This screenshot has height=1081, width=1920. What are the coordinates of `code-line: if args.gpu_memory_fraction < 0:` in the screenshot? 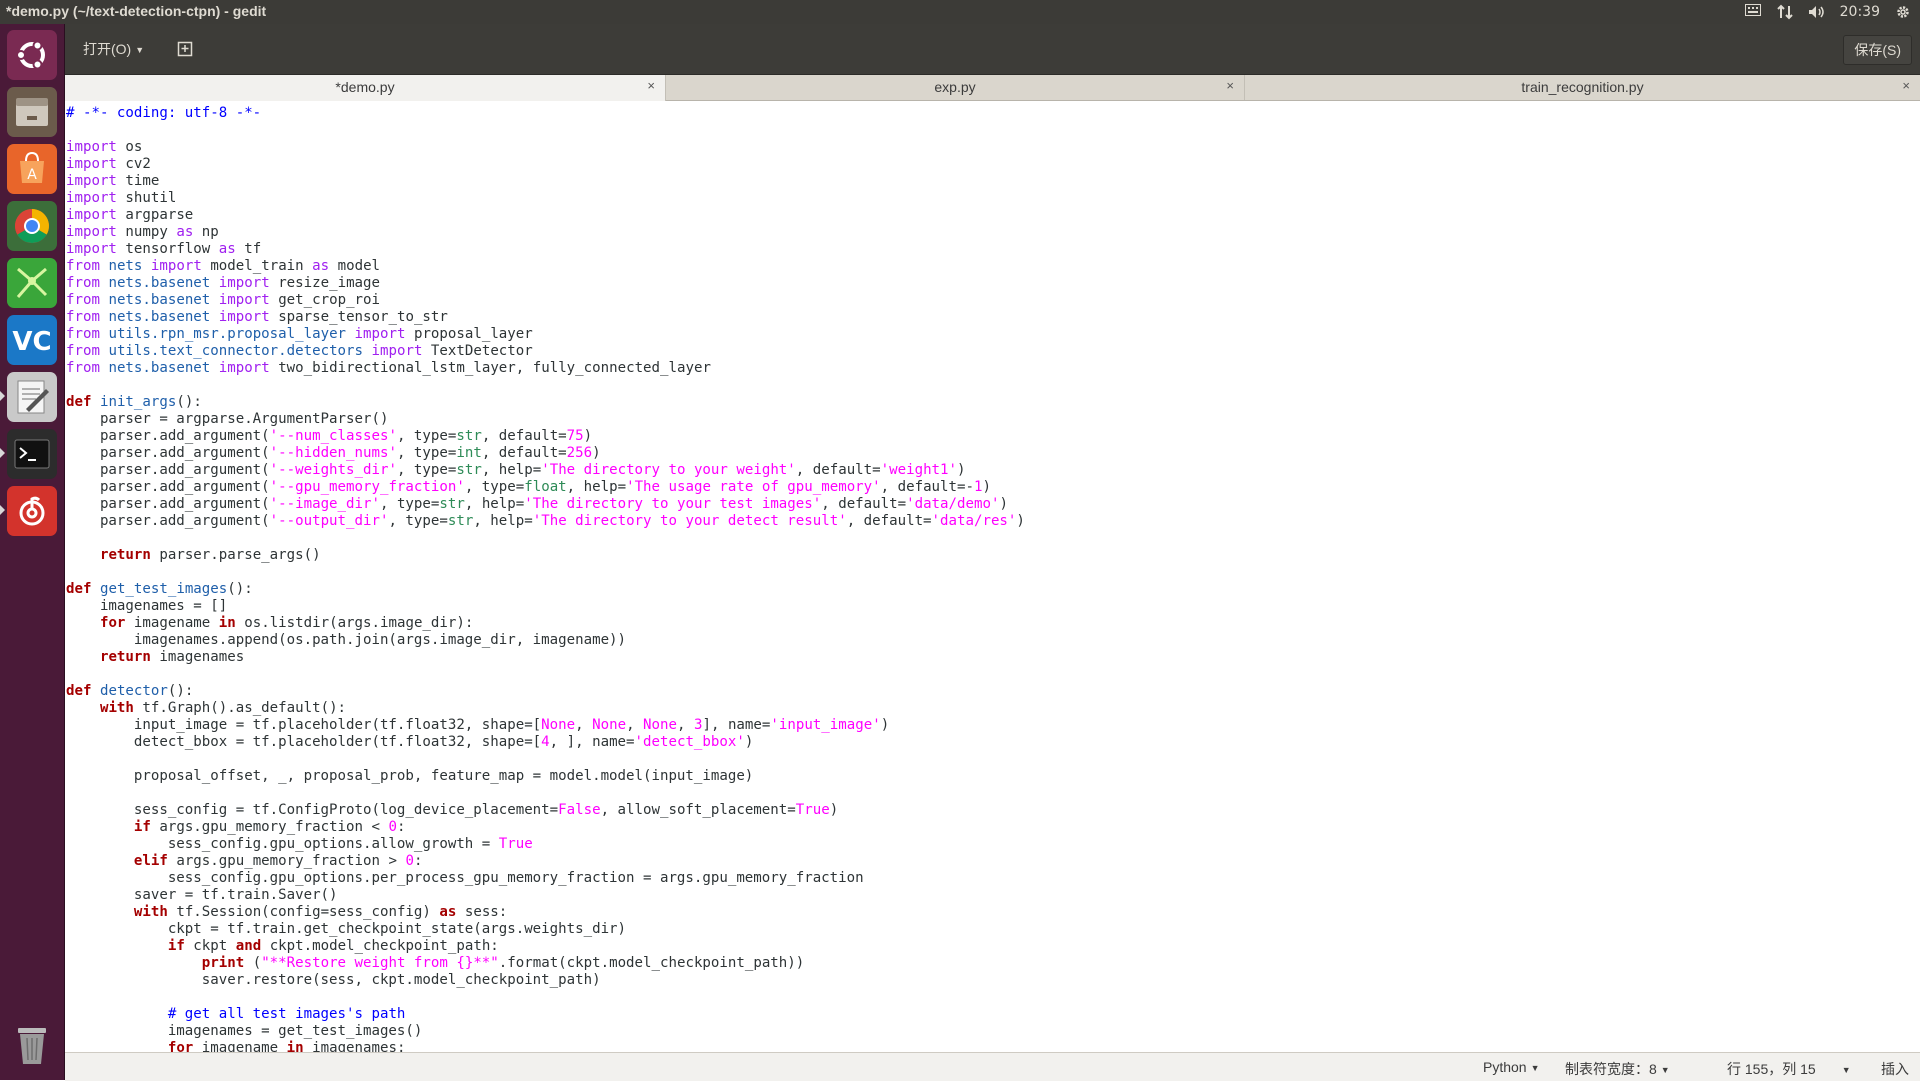 It's located at (236, 827).